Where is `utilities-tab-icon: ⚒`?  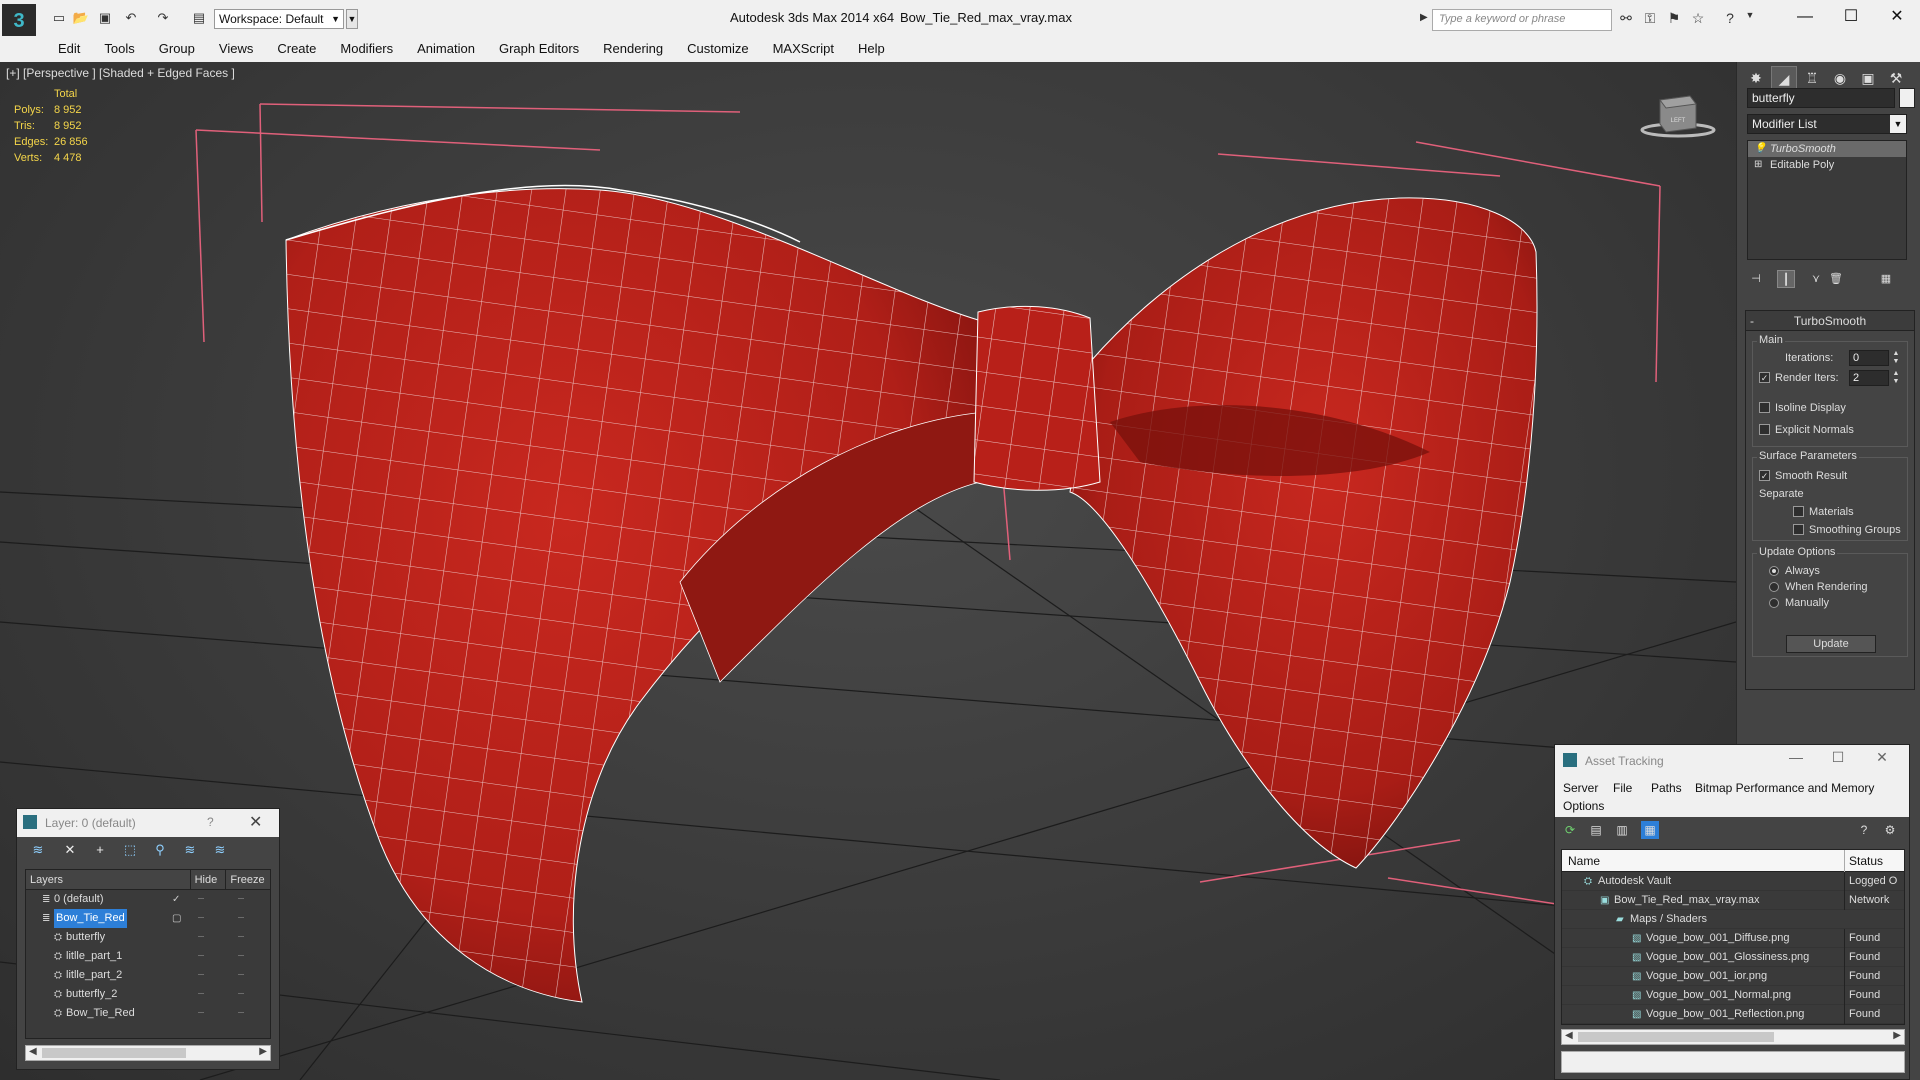 utilities-tab-icon: ⚒ is located at coordinates (1896, 78).